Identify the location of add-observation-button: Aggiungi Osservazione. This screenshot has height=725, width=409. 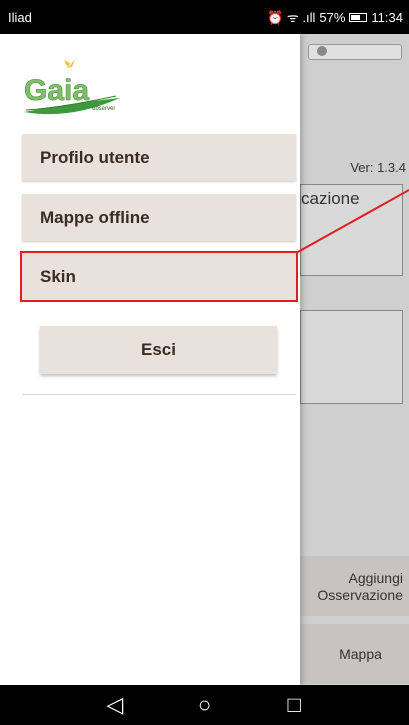
(354, 586).